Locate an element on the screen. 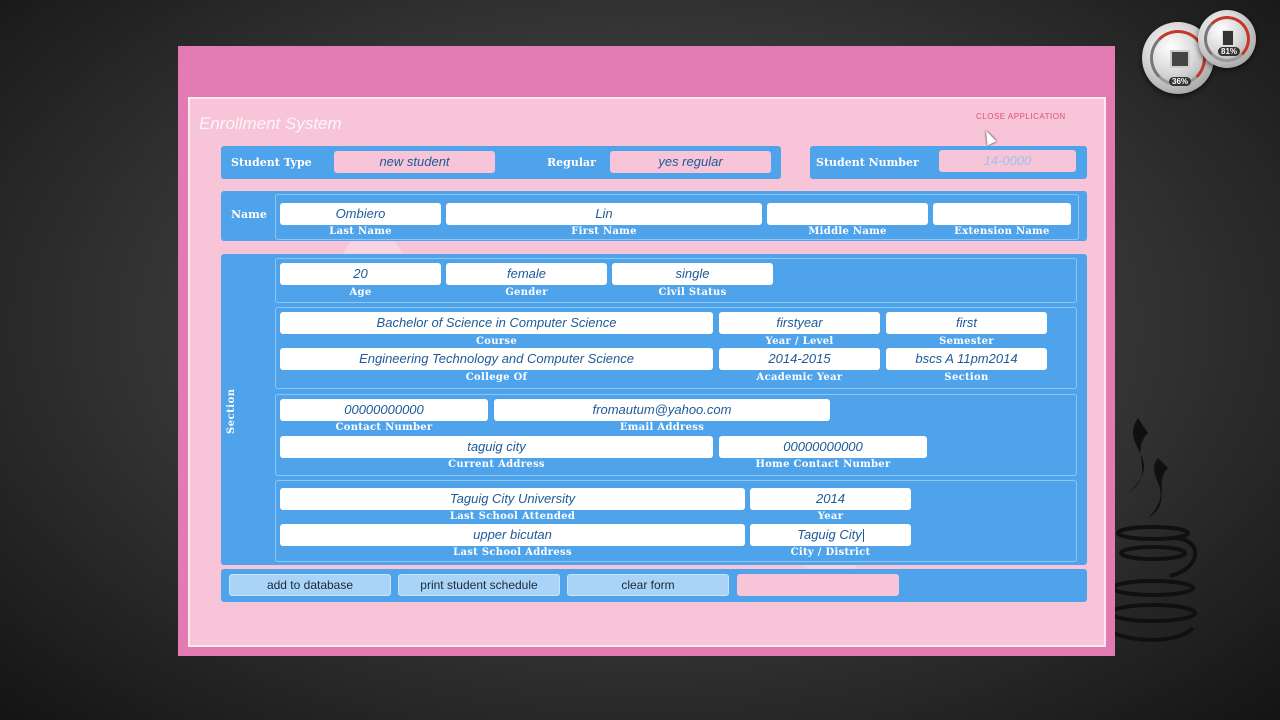  close-application-link: CLOSE APPLICATION is located at coordinates (1021, 116).